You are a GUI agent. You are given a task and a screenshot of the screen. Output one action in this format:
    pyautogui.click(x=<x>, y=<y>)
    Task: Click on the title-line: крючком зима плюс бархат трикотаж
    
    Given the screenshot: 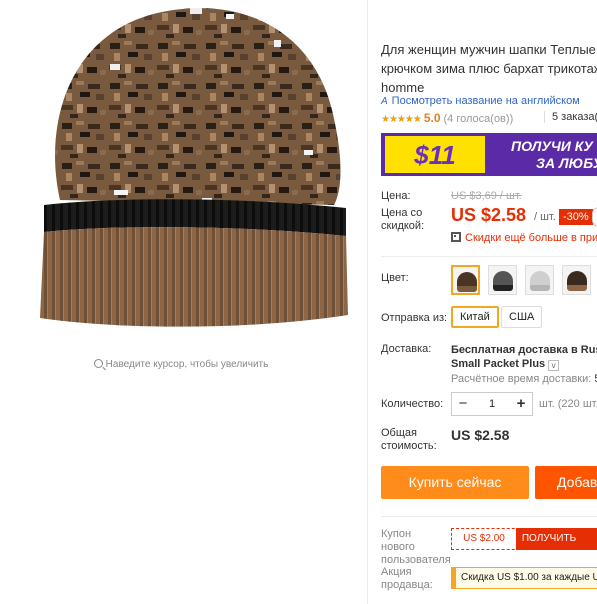 What is the action you would take?
    pyautogui.click(x=489, y=68)
    